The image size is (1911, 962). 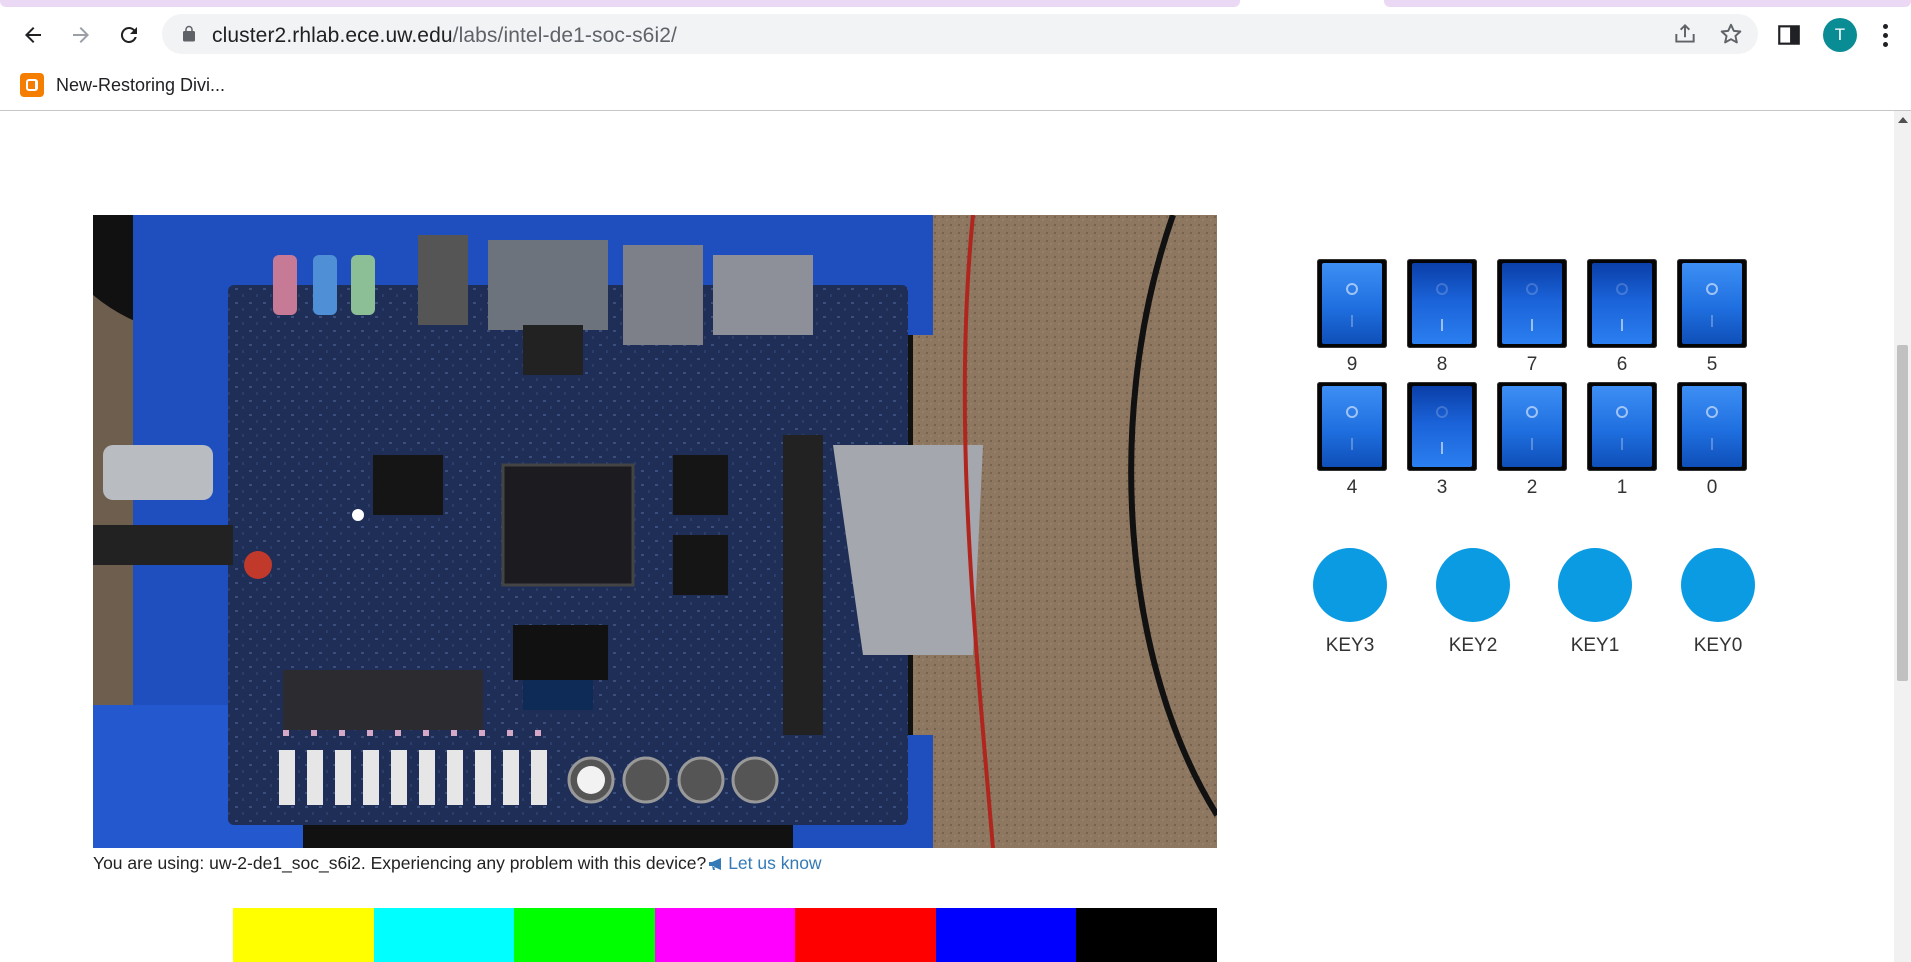 What do you see at coordinates (32, 85) in the screenshot?
I see `blogger-icon` at bounding box center [32, 85].